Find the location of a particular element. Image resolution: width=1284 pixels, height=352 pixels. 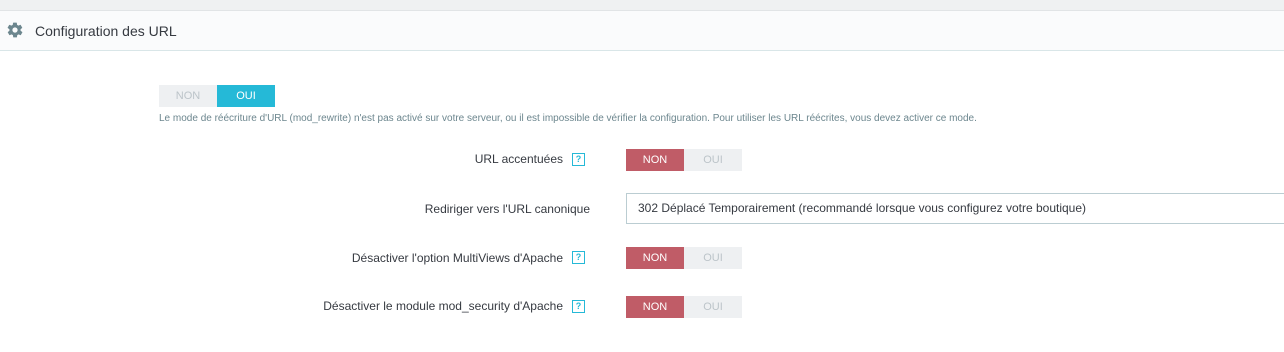

accented-urls-switch-on: OUI is located at coordinates (713, 160).